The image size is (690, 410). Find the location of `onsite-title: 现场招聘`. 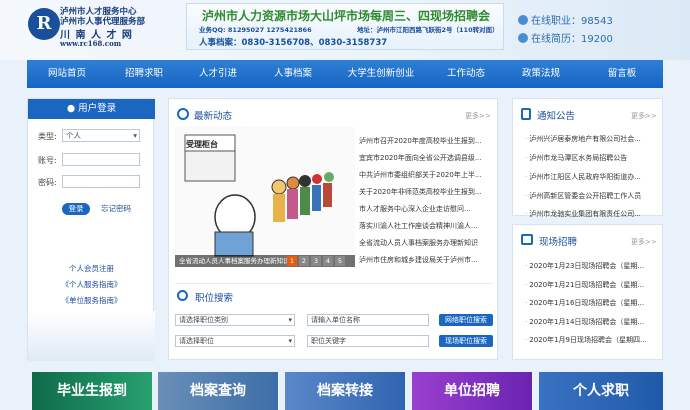

onsite-title: 现场招聘 is located at coordinates (558, 242).